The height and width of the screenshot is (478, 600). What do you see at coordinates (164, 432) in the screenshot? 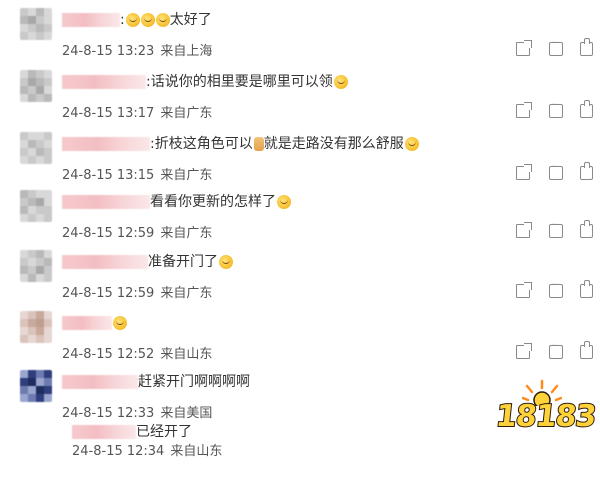
I see `comment-text: 已经开了` at bounding box center [164, 432].